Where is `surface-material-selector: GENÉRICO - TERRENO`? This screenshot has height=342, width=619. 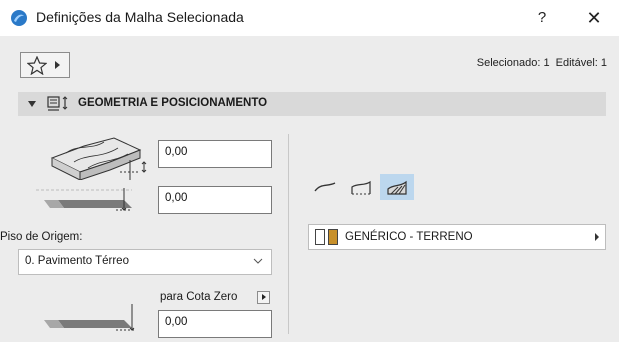
surface-material-selector: GENÉRICO - TERRENO is located at coordinates (457, 237).